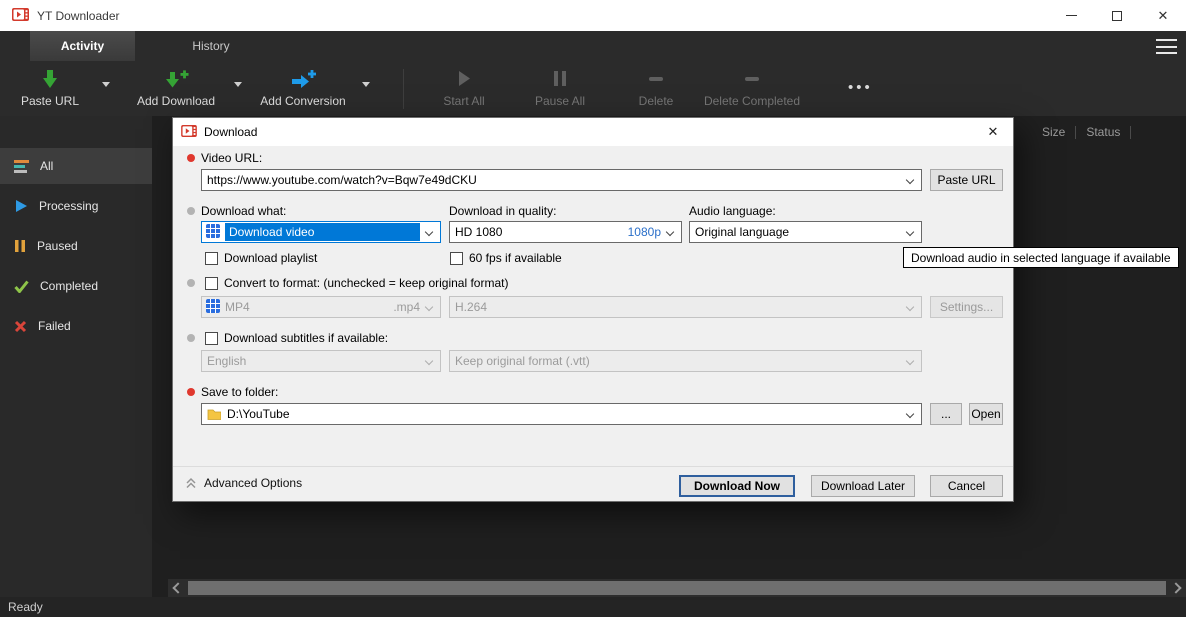 The width and height of the screenshot is (1186, 617). Describe the element at coordinates (503, 211) in the screenshot. I see `quality-label: Download in quality:` at that location.